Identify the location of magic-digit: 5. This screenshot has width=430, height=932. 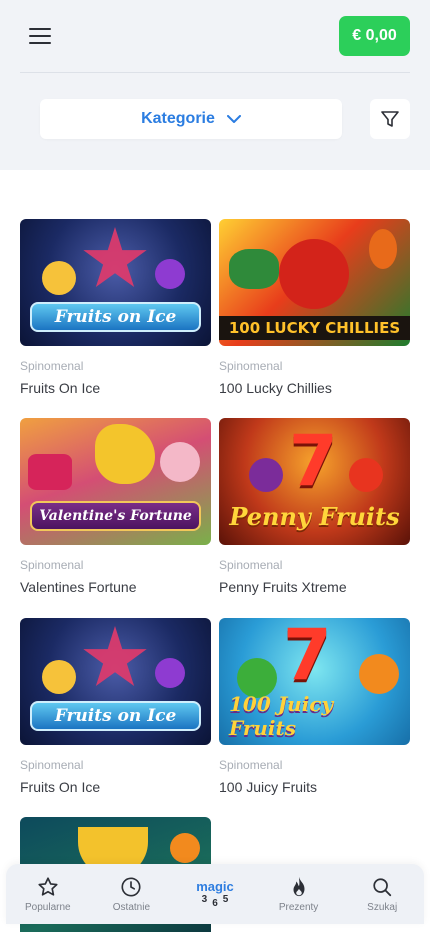
(225, 899).